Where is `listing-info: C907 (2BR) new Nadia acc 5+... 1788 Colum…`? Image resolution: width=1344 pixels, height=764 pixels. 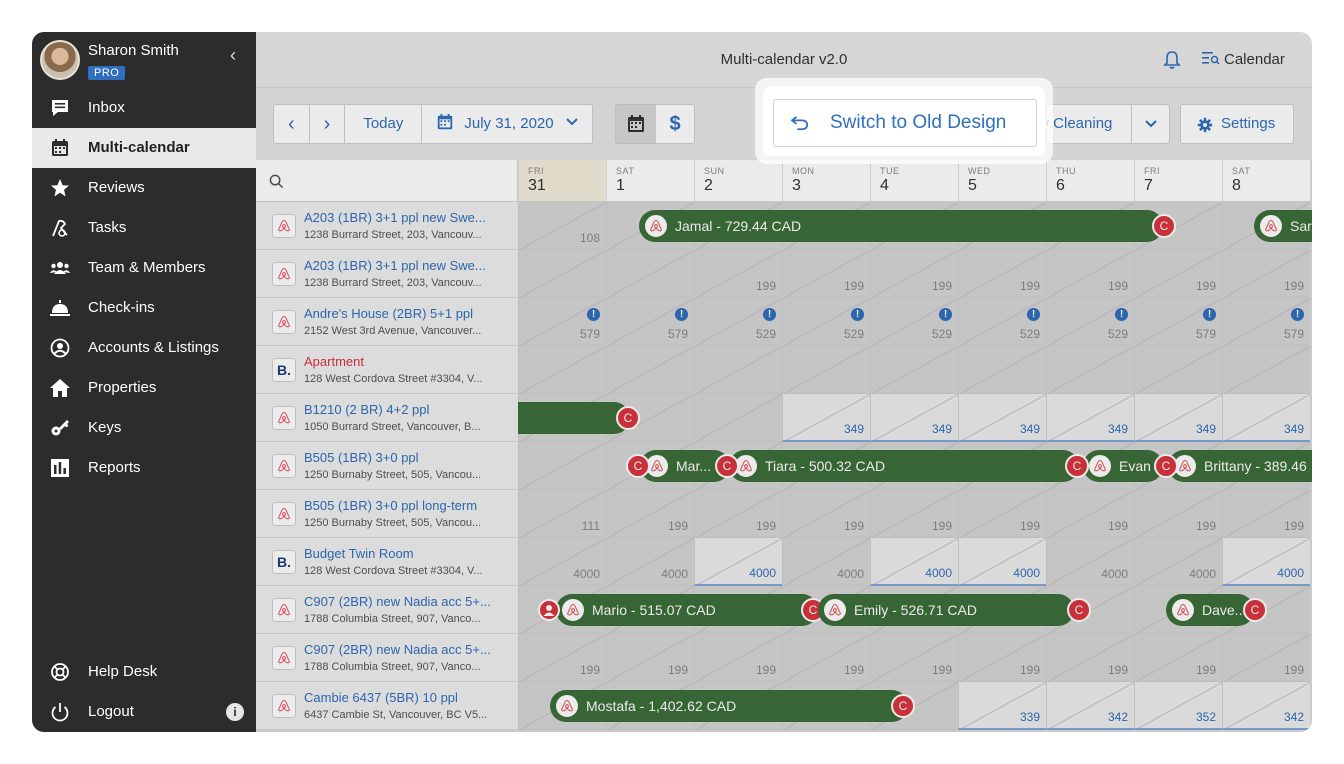
listing-info: C907 (2BR) new Nadia acc 5+... 1788 Colum… is located at coordinates (387, 658).